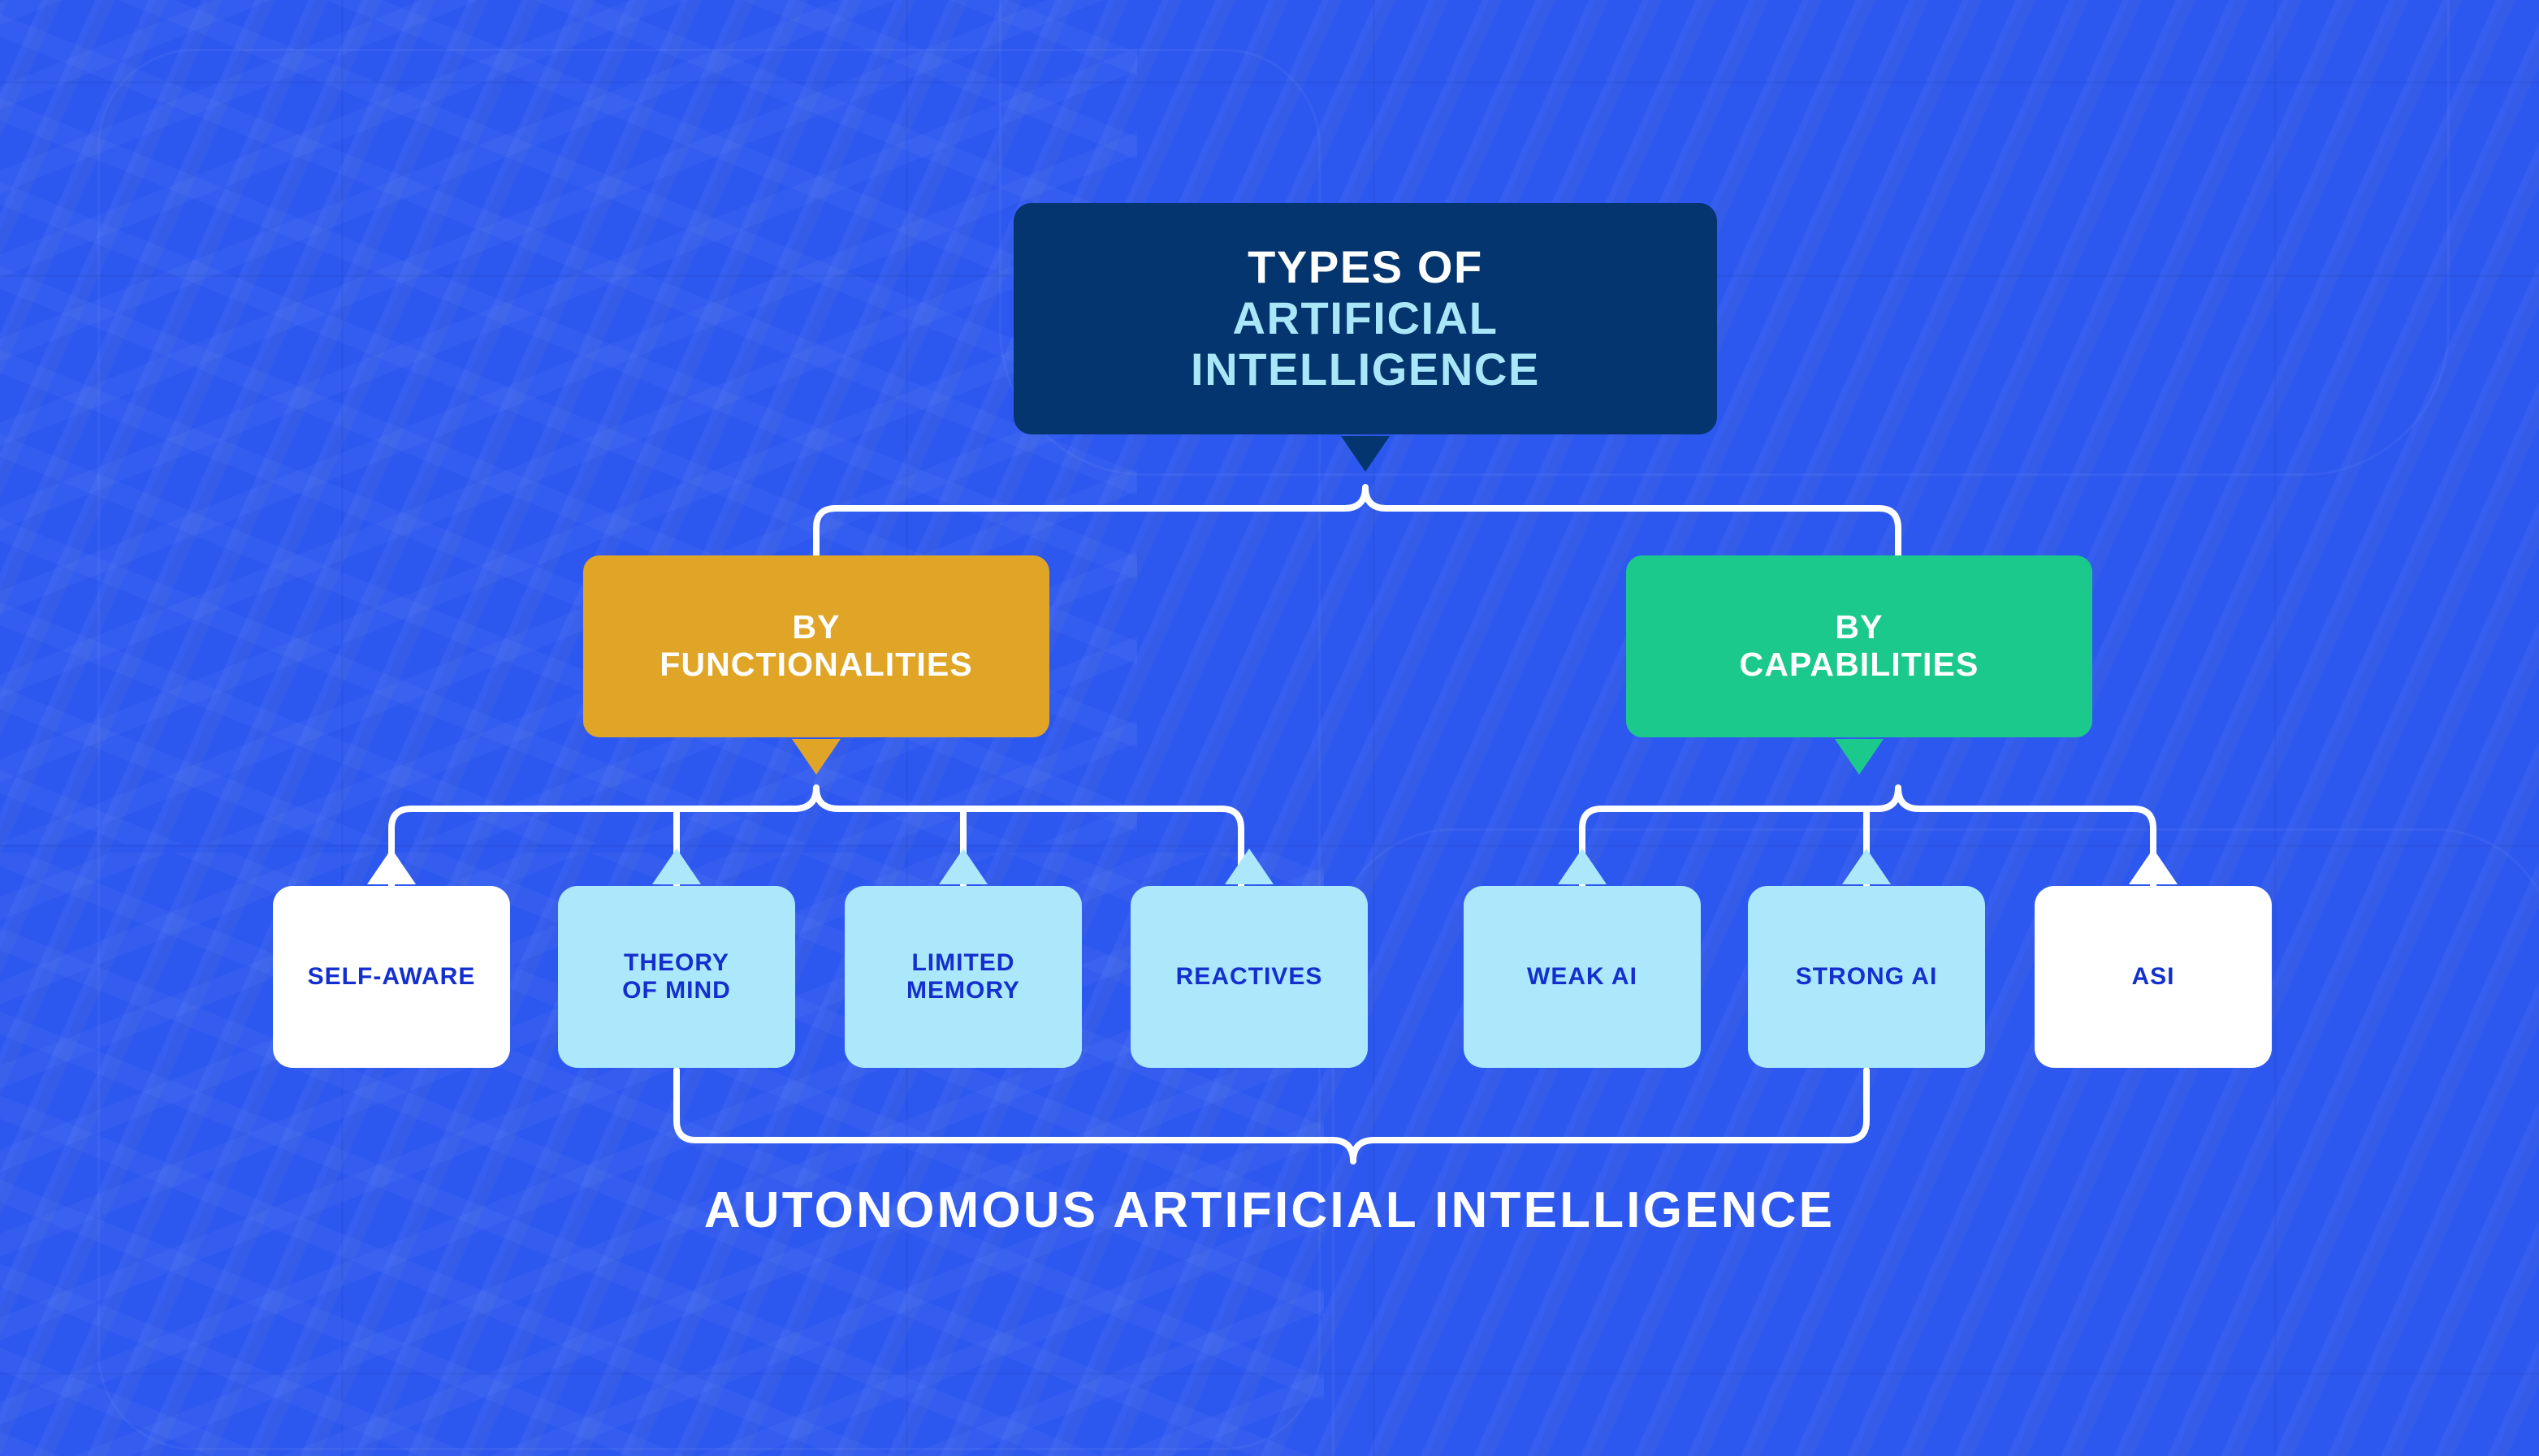 The width and height of the screenshot is (2539, 1456). Describe the element at coordinates (1269, 1210) in the screenshot. I see `footer-caption-autonomous-ai: AUTONOMOUS ARTIFICIAL INTELLIGENCE` at that location.